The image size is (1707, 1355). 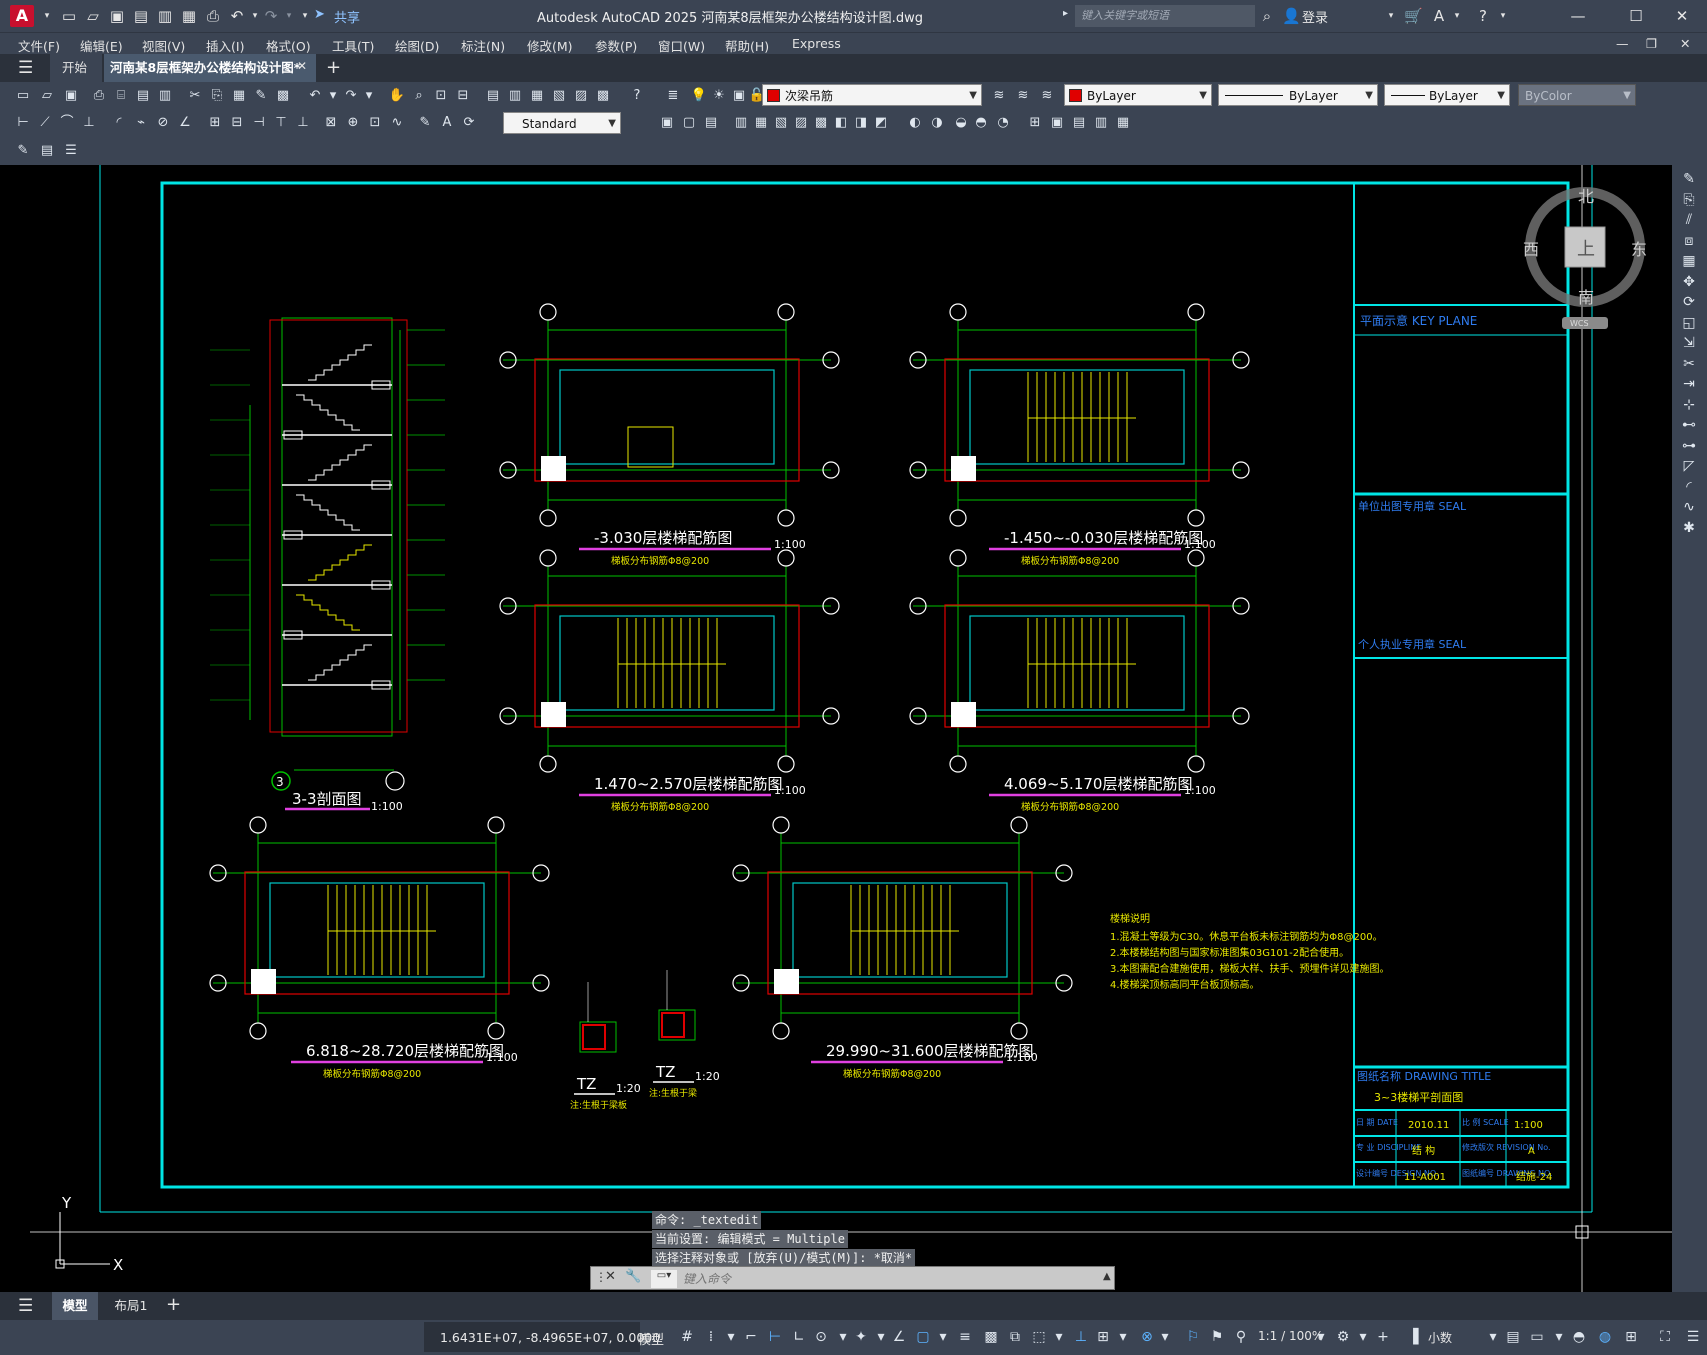 I want to click on make-current-icon: ≋, so click(x=999, y=96).